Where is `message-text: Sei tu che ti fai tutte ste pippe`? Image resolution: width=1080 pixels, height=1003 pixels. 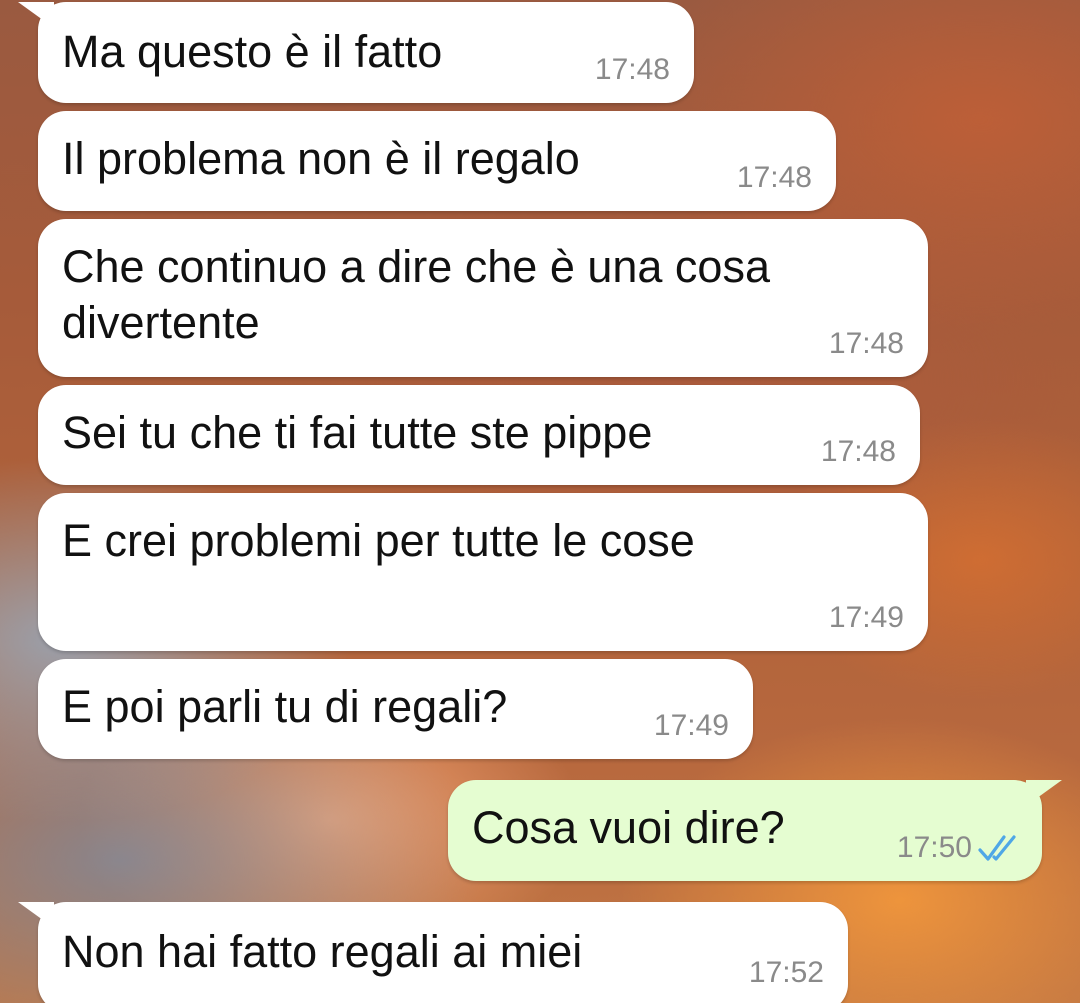
message-text: Sei tu che ti fai tutte ste pippe is located at coordinates (357, 432).